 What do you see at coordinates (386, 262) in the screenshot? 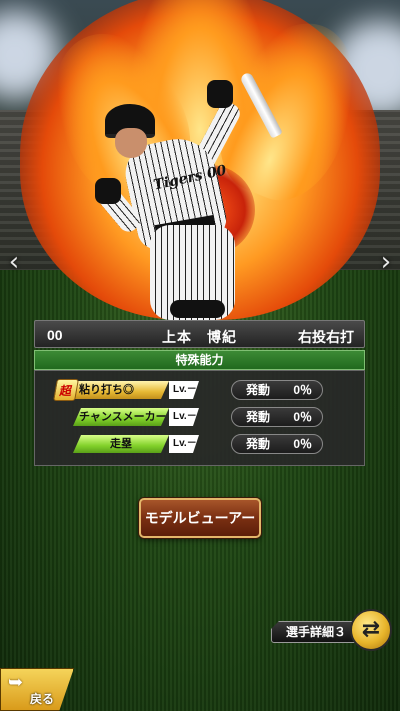
I see `chevron-right-icon: ›` at bounding box center [386, 262].